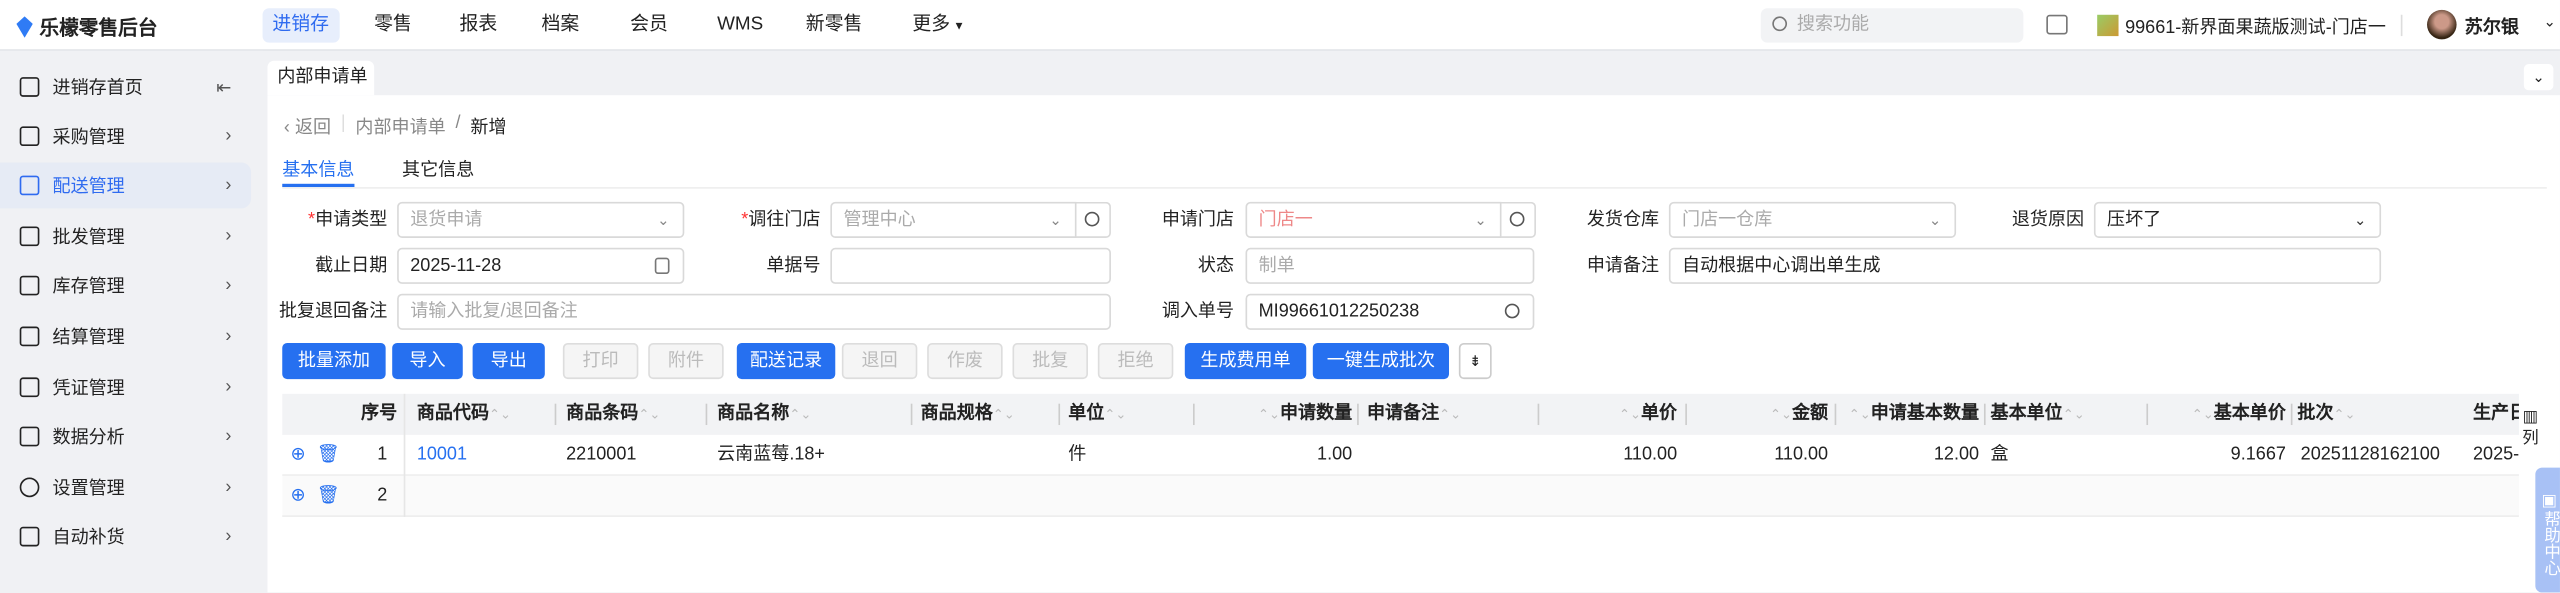 This screenshot has height=593, width=2560. Describe the element at coordinates (125, 537) in the screenshot. I see `sidebar-item-restock: 自动补货 ›` at that location.